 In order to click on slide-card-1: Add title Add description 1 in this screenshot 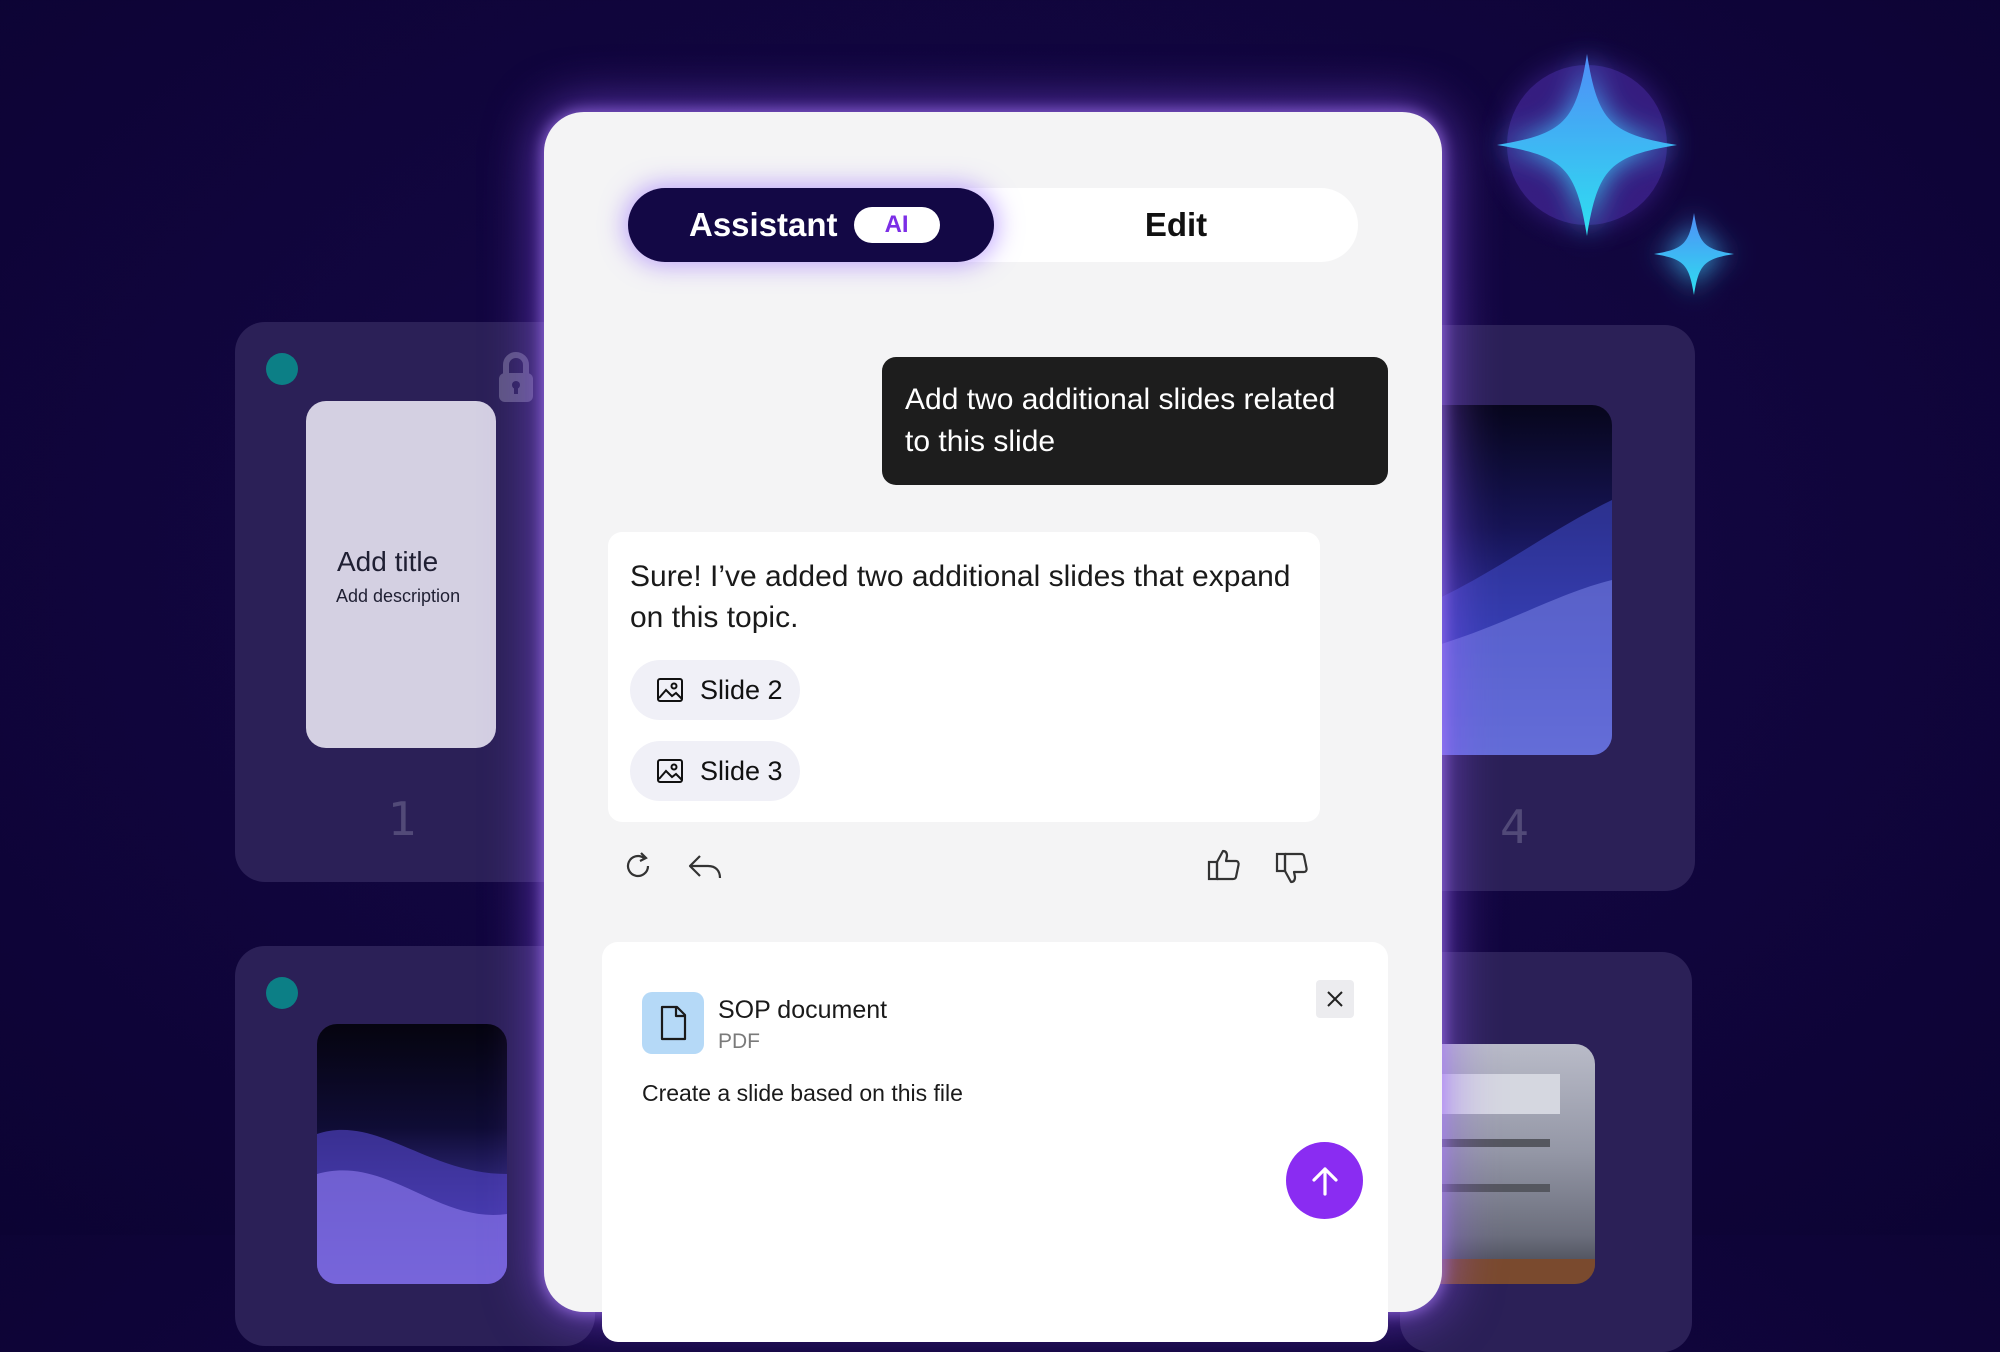, I will do `click(415, 602)`.